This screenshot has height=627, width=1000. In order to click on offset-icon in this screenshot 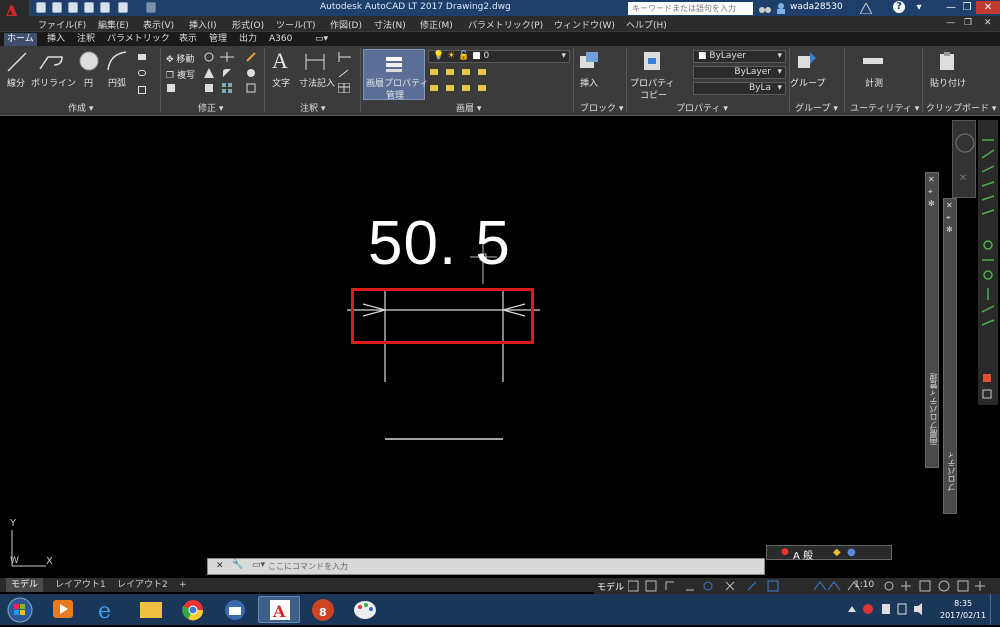, I will do `click(251, 88)`.